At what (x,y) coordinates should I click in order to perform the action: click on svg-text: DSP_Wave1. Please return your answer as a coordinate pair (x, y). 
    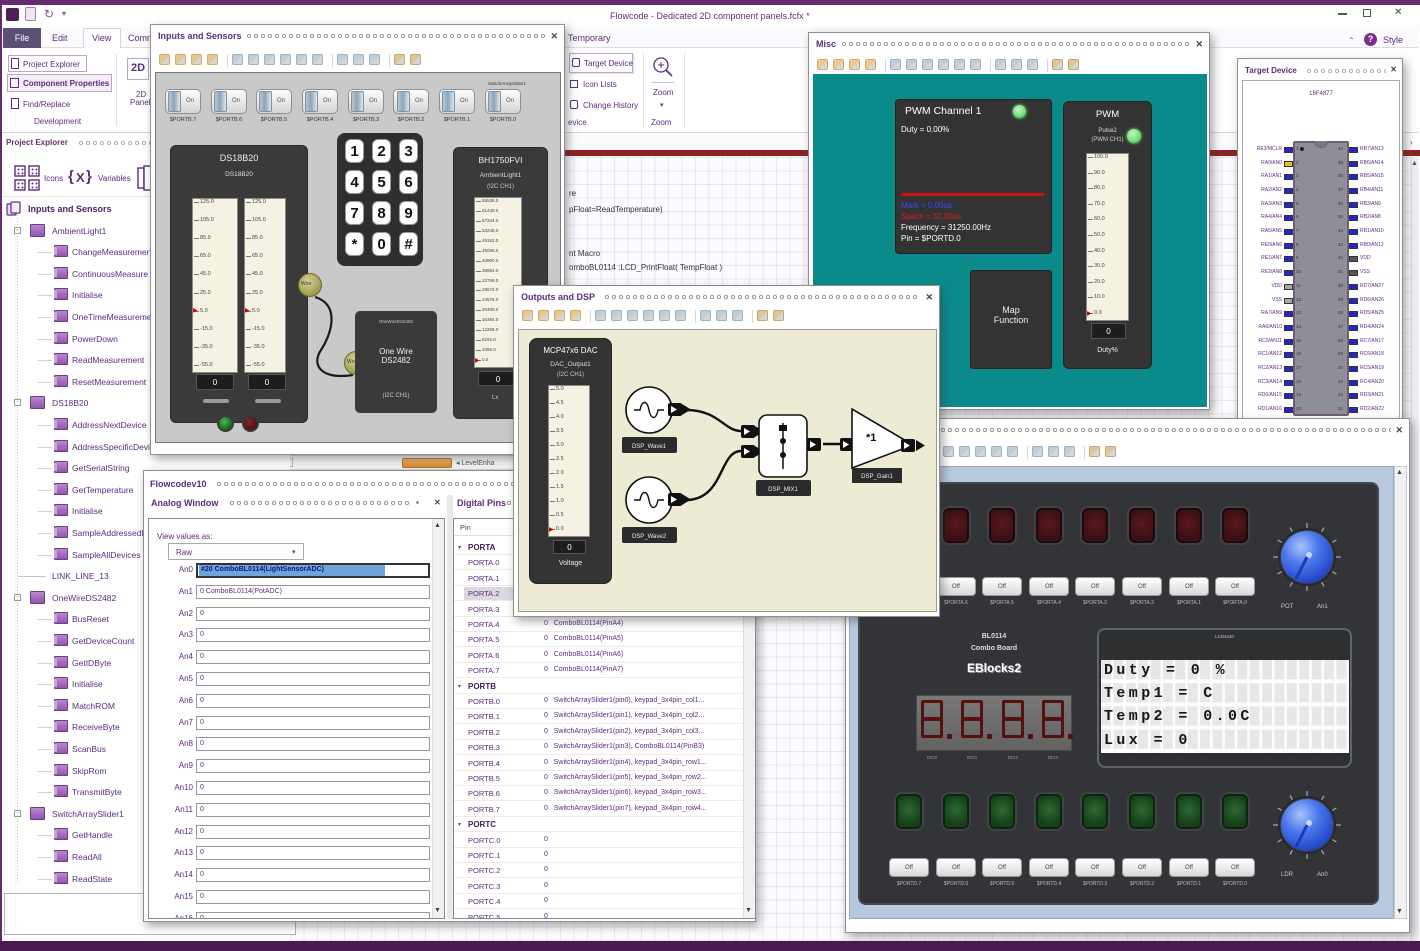
    Looking at the image, I should click on (649, 447).